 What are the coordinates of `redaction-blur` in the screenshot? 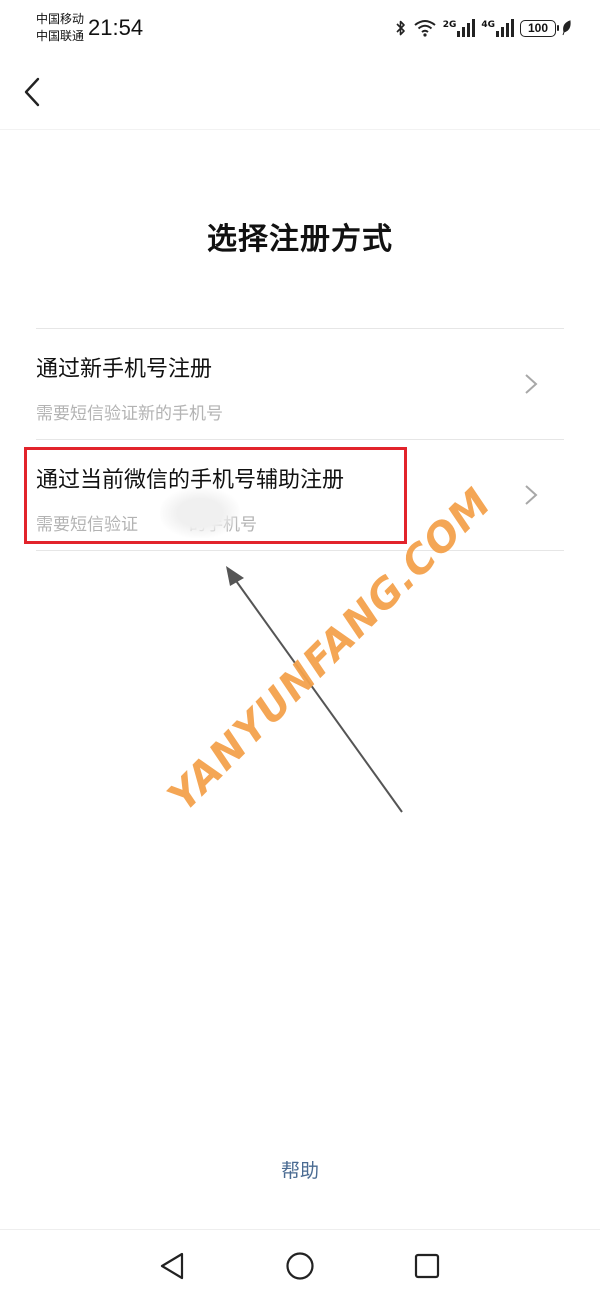 It's located at (200, 513).